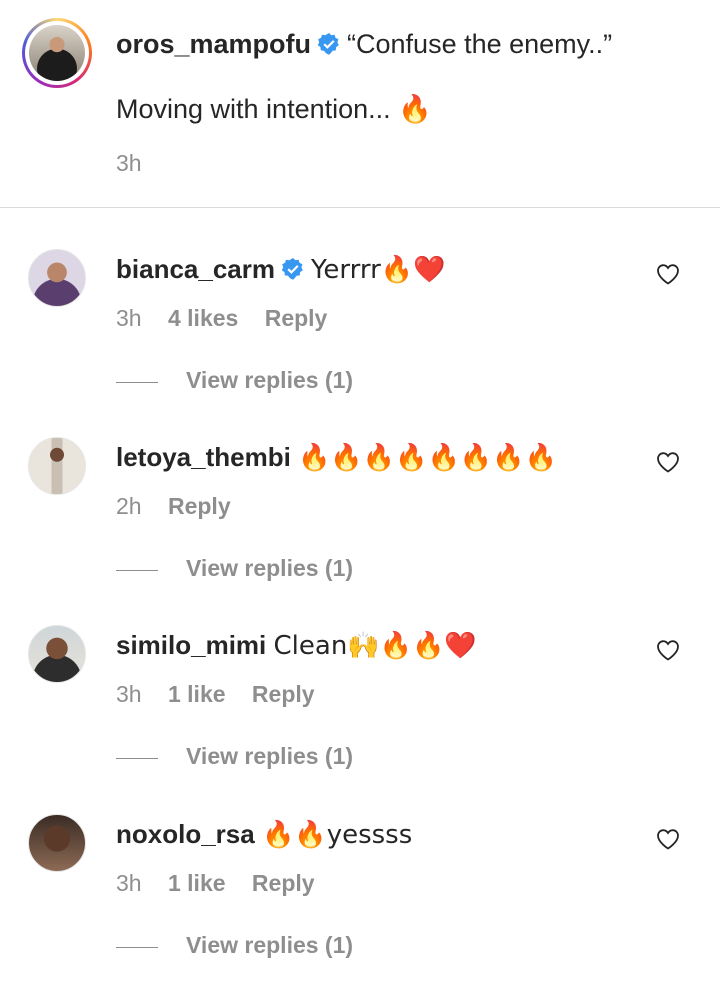 The height and width of the screenshot is (1002, 720). I want to click on comment-username: noxolo_rsa, so click(185, 834).